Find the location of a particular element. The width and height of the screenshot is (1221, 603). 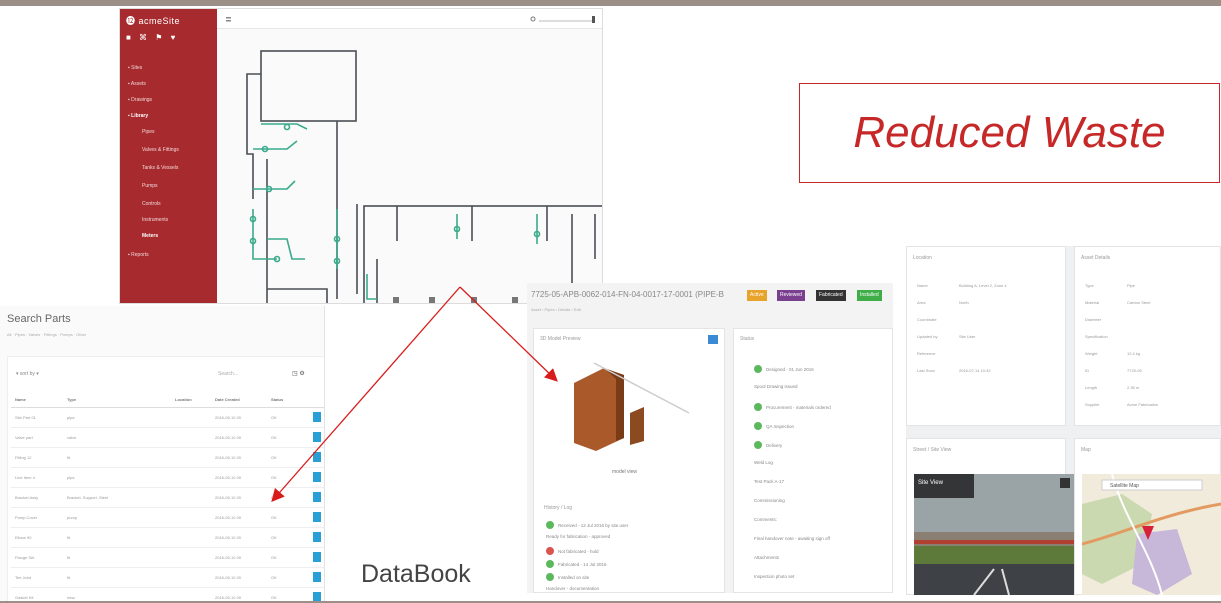

arrow-to-list is located at coordinates (366, 394).